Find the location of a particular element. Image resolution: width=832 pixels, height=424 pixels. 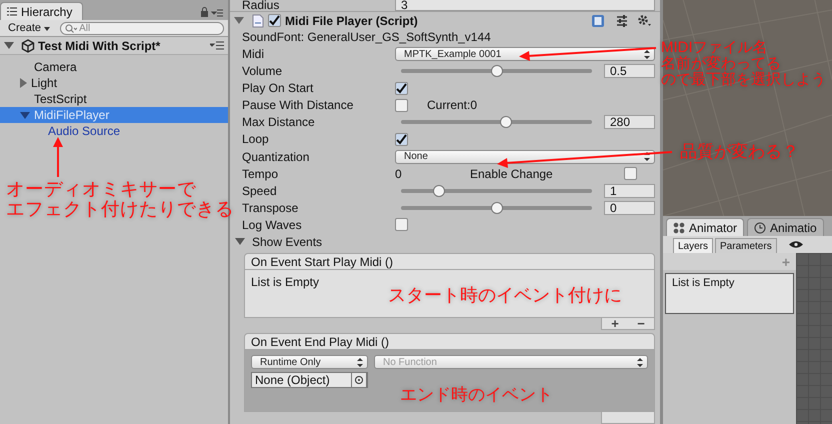

component-header: Midi File Player (Script) is located at coordinates (445, 20).